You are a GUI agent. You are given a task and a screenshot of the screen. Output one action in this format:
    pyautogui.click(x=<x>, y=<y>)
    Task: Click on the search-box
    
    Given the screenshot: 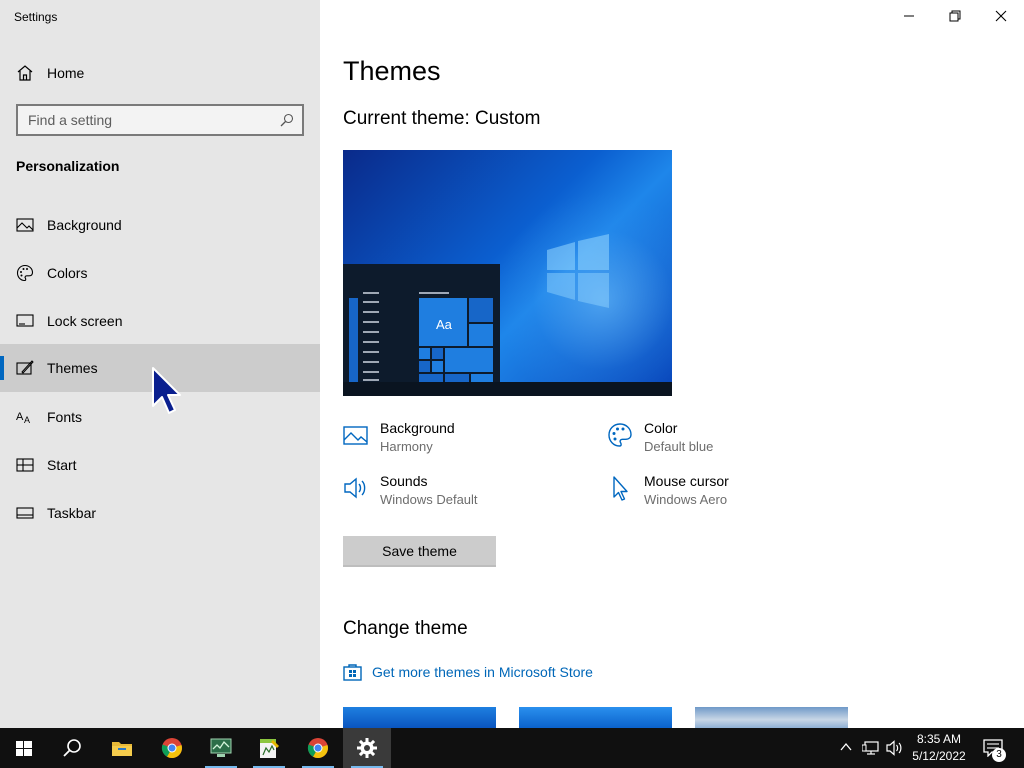 What is the action you would take?
    pyautogui.click(x=160, y=120)
    